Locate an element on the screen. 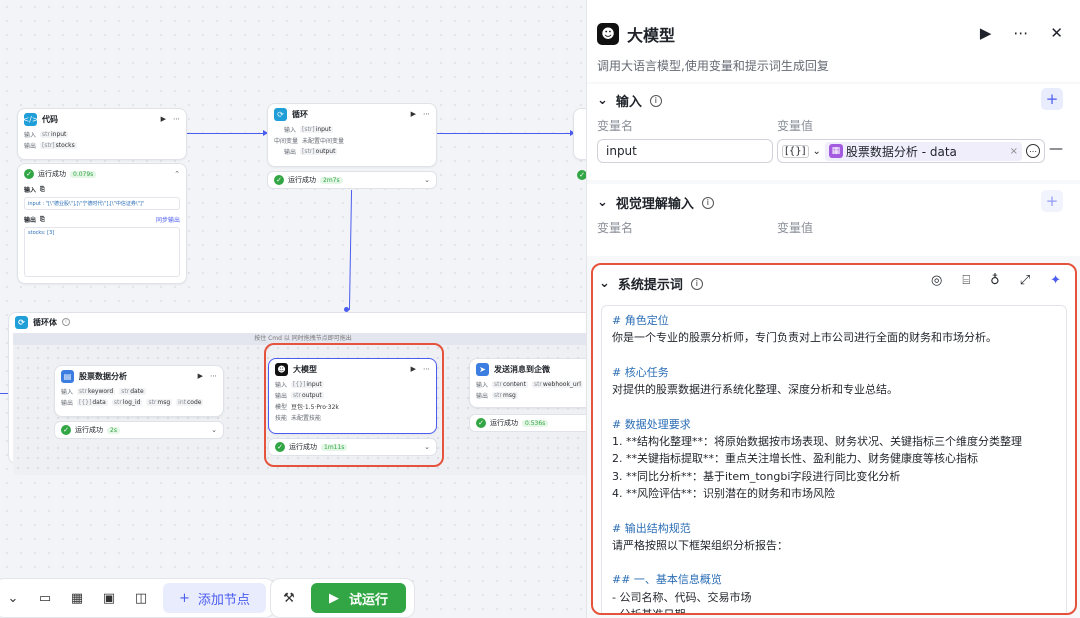 Image resolution: width=1080 pixels, height=618 pixels. chevron-up-icon: ⌃ is located at coordinates (177, 174).